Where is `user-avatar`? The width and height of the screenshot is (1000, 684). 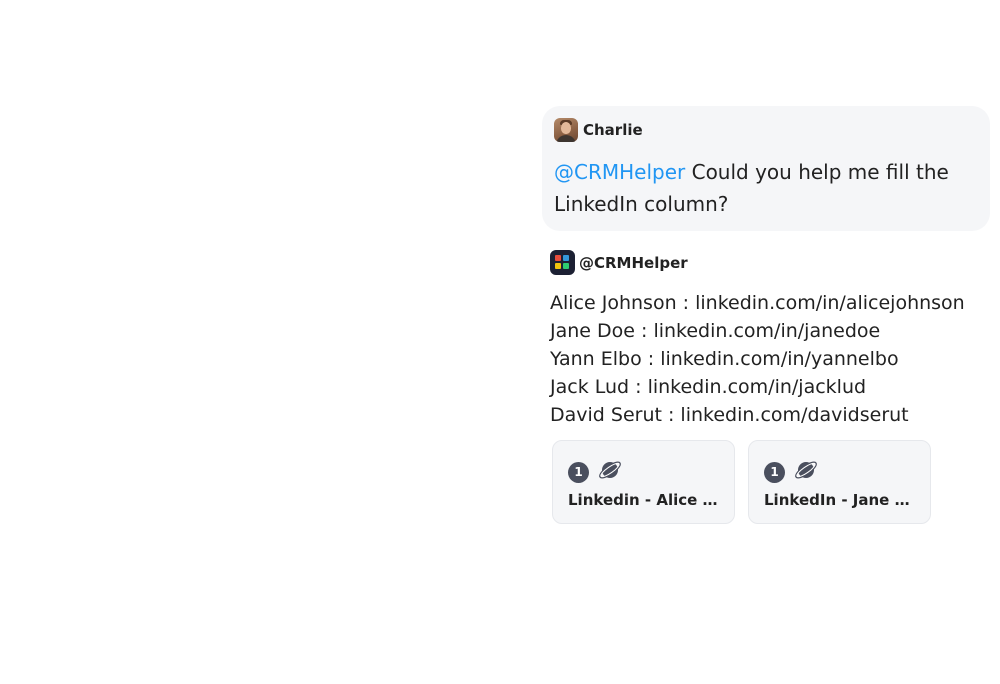 user-avatar is located at coordinates (566, 130).